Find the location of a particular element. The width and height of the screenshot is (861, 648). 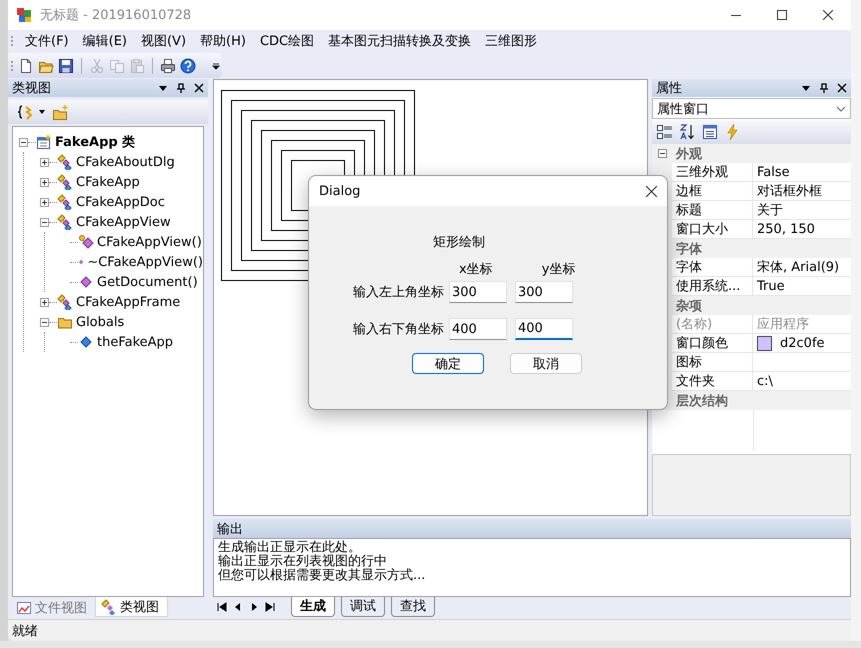

tree-item: CFakeAppView is located at coordinates (123, 222).